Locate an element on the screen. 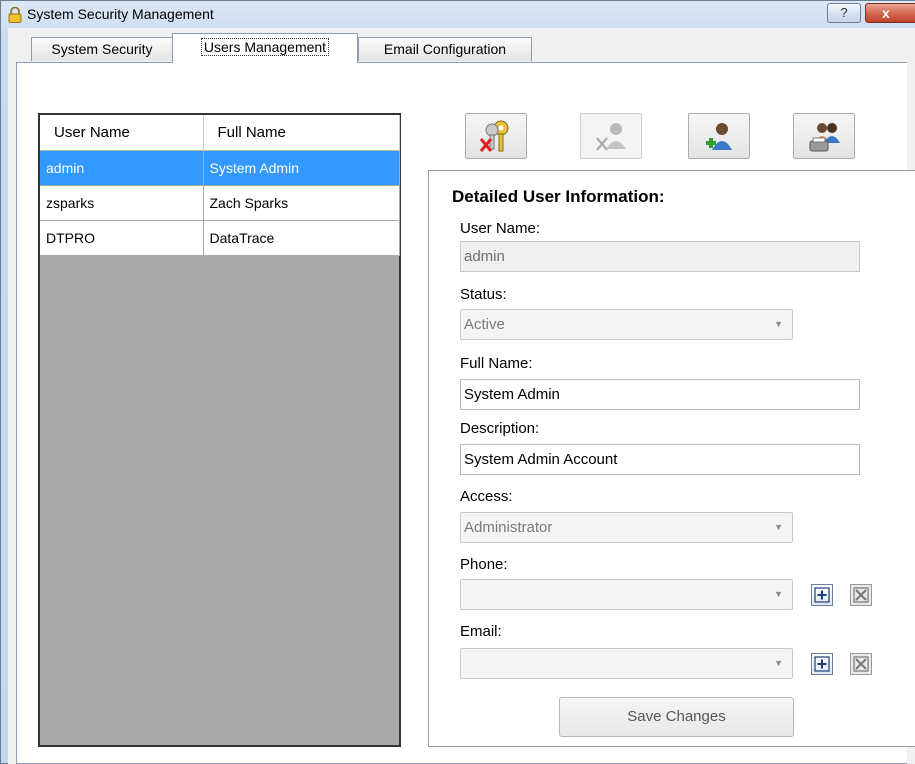 Image resolution: width=915 pixels, height=764 pixels. delete-email-button is located at coordinates (861, 664).